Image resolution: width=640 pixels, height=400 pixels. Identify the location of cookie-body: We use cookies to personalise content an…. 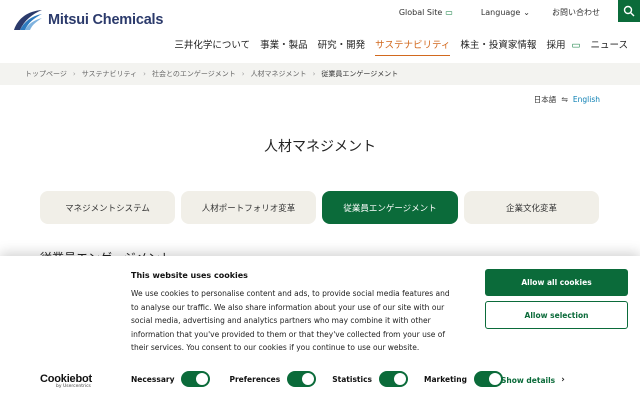
(290, 321).